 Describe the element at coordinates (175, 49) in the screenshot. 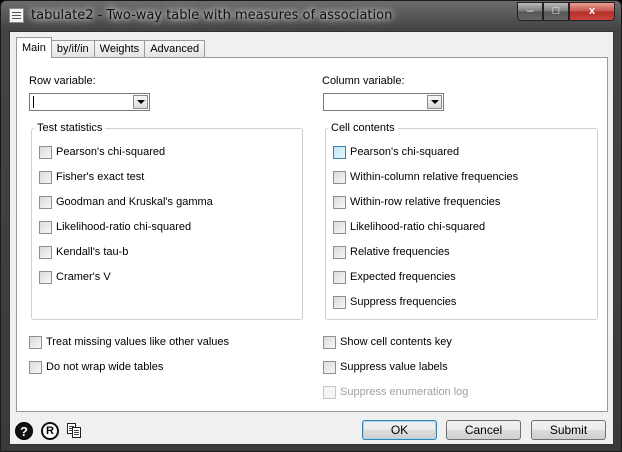

I see `tab-advanced: Advanced` at that location.